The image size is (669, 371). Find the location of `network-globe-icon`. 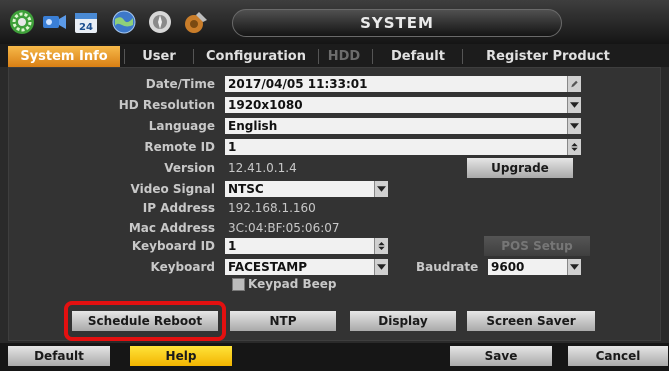

network-globe-icon is located at coordinates (124, 22).